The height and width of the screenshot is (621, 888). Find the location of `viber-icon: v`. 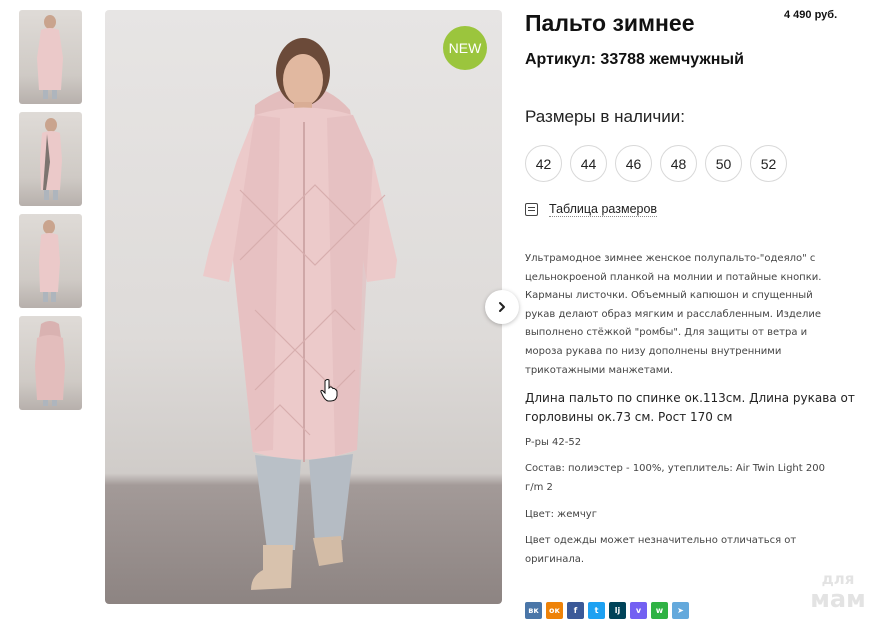

viber-icon: v is located at coordinates (638, 610).